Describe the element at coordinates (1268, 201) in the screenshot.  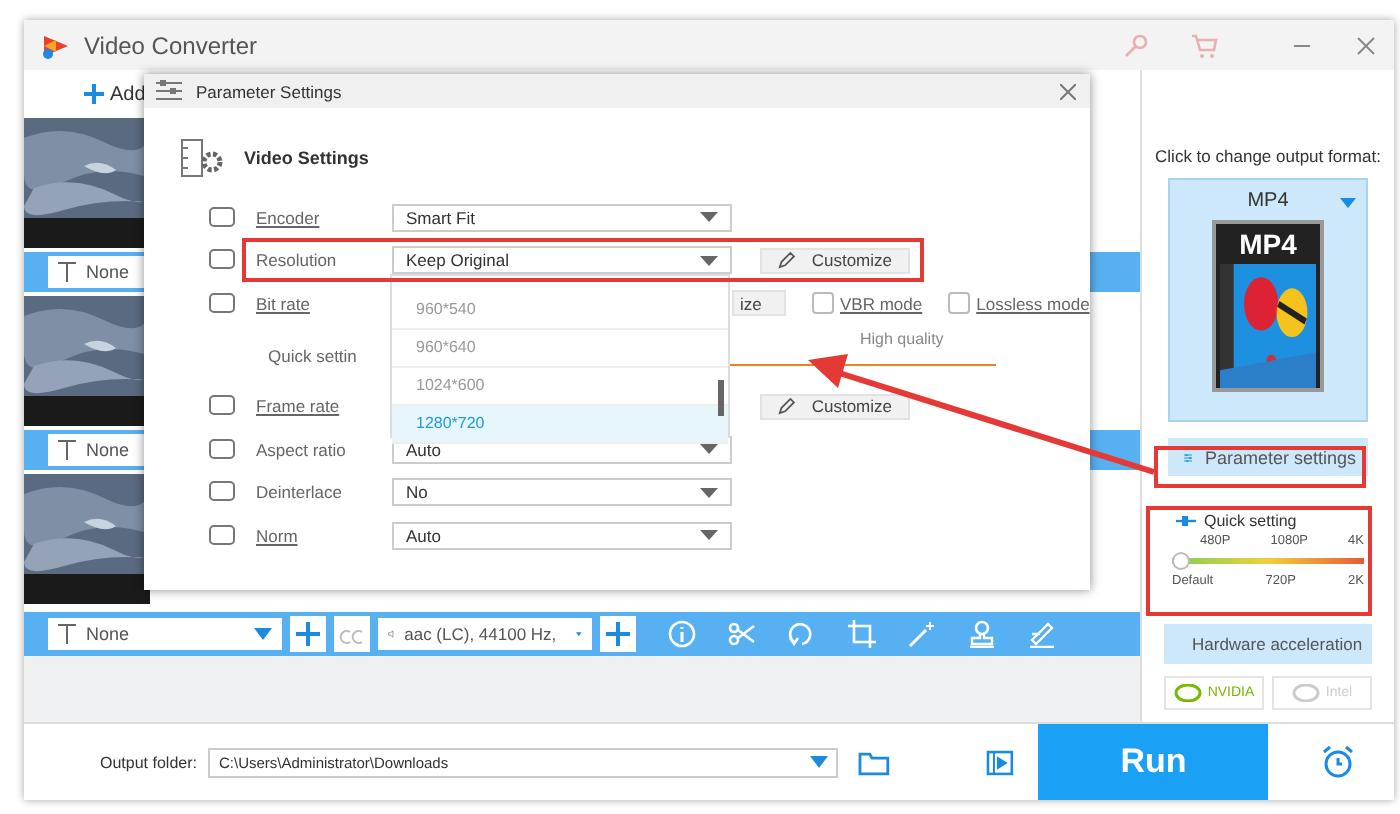
I see `format-name: MP4` at that location.